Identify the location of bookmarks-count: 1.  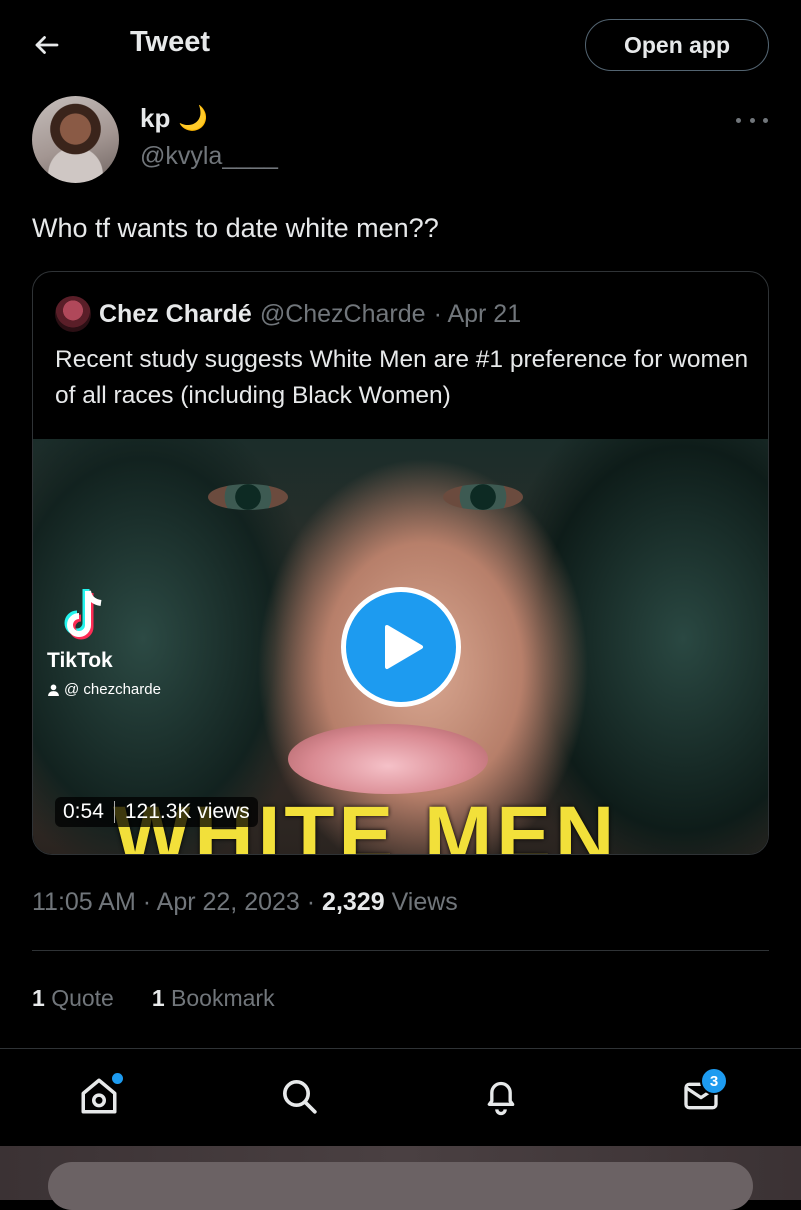
(158, 998).